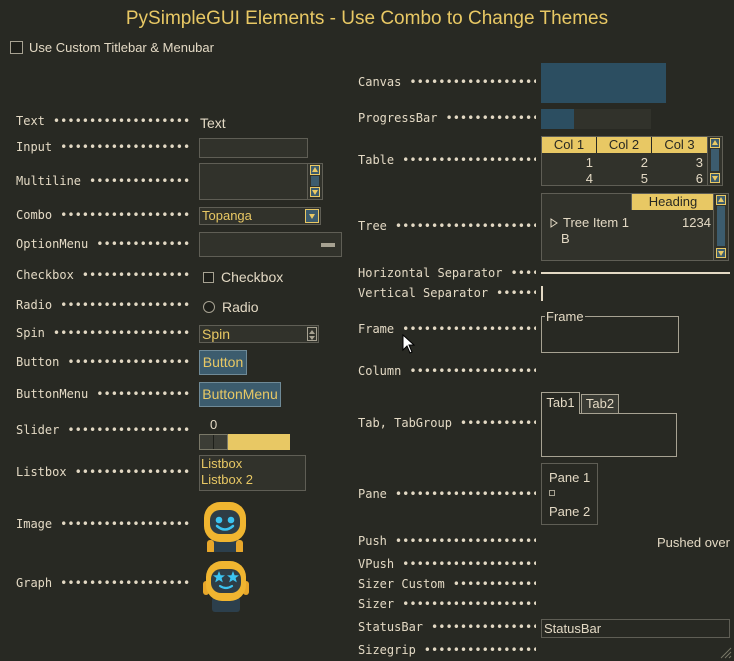 This screenshot has width=734, height=661. I want to click on table-row: 1 2 3, so click(624, 162).